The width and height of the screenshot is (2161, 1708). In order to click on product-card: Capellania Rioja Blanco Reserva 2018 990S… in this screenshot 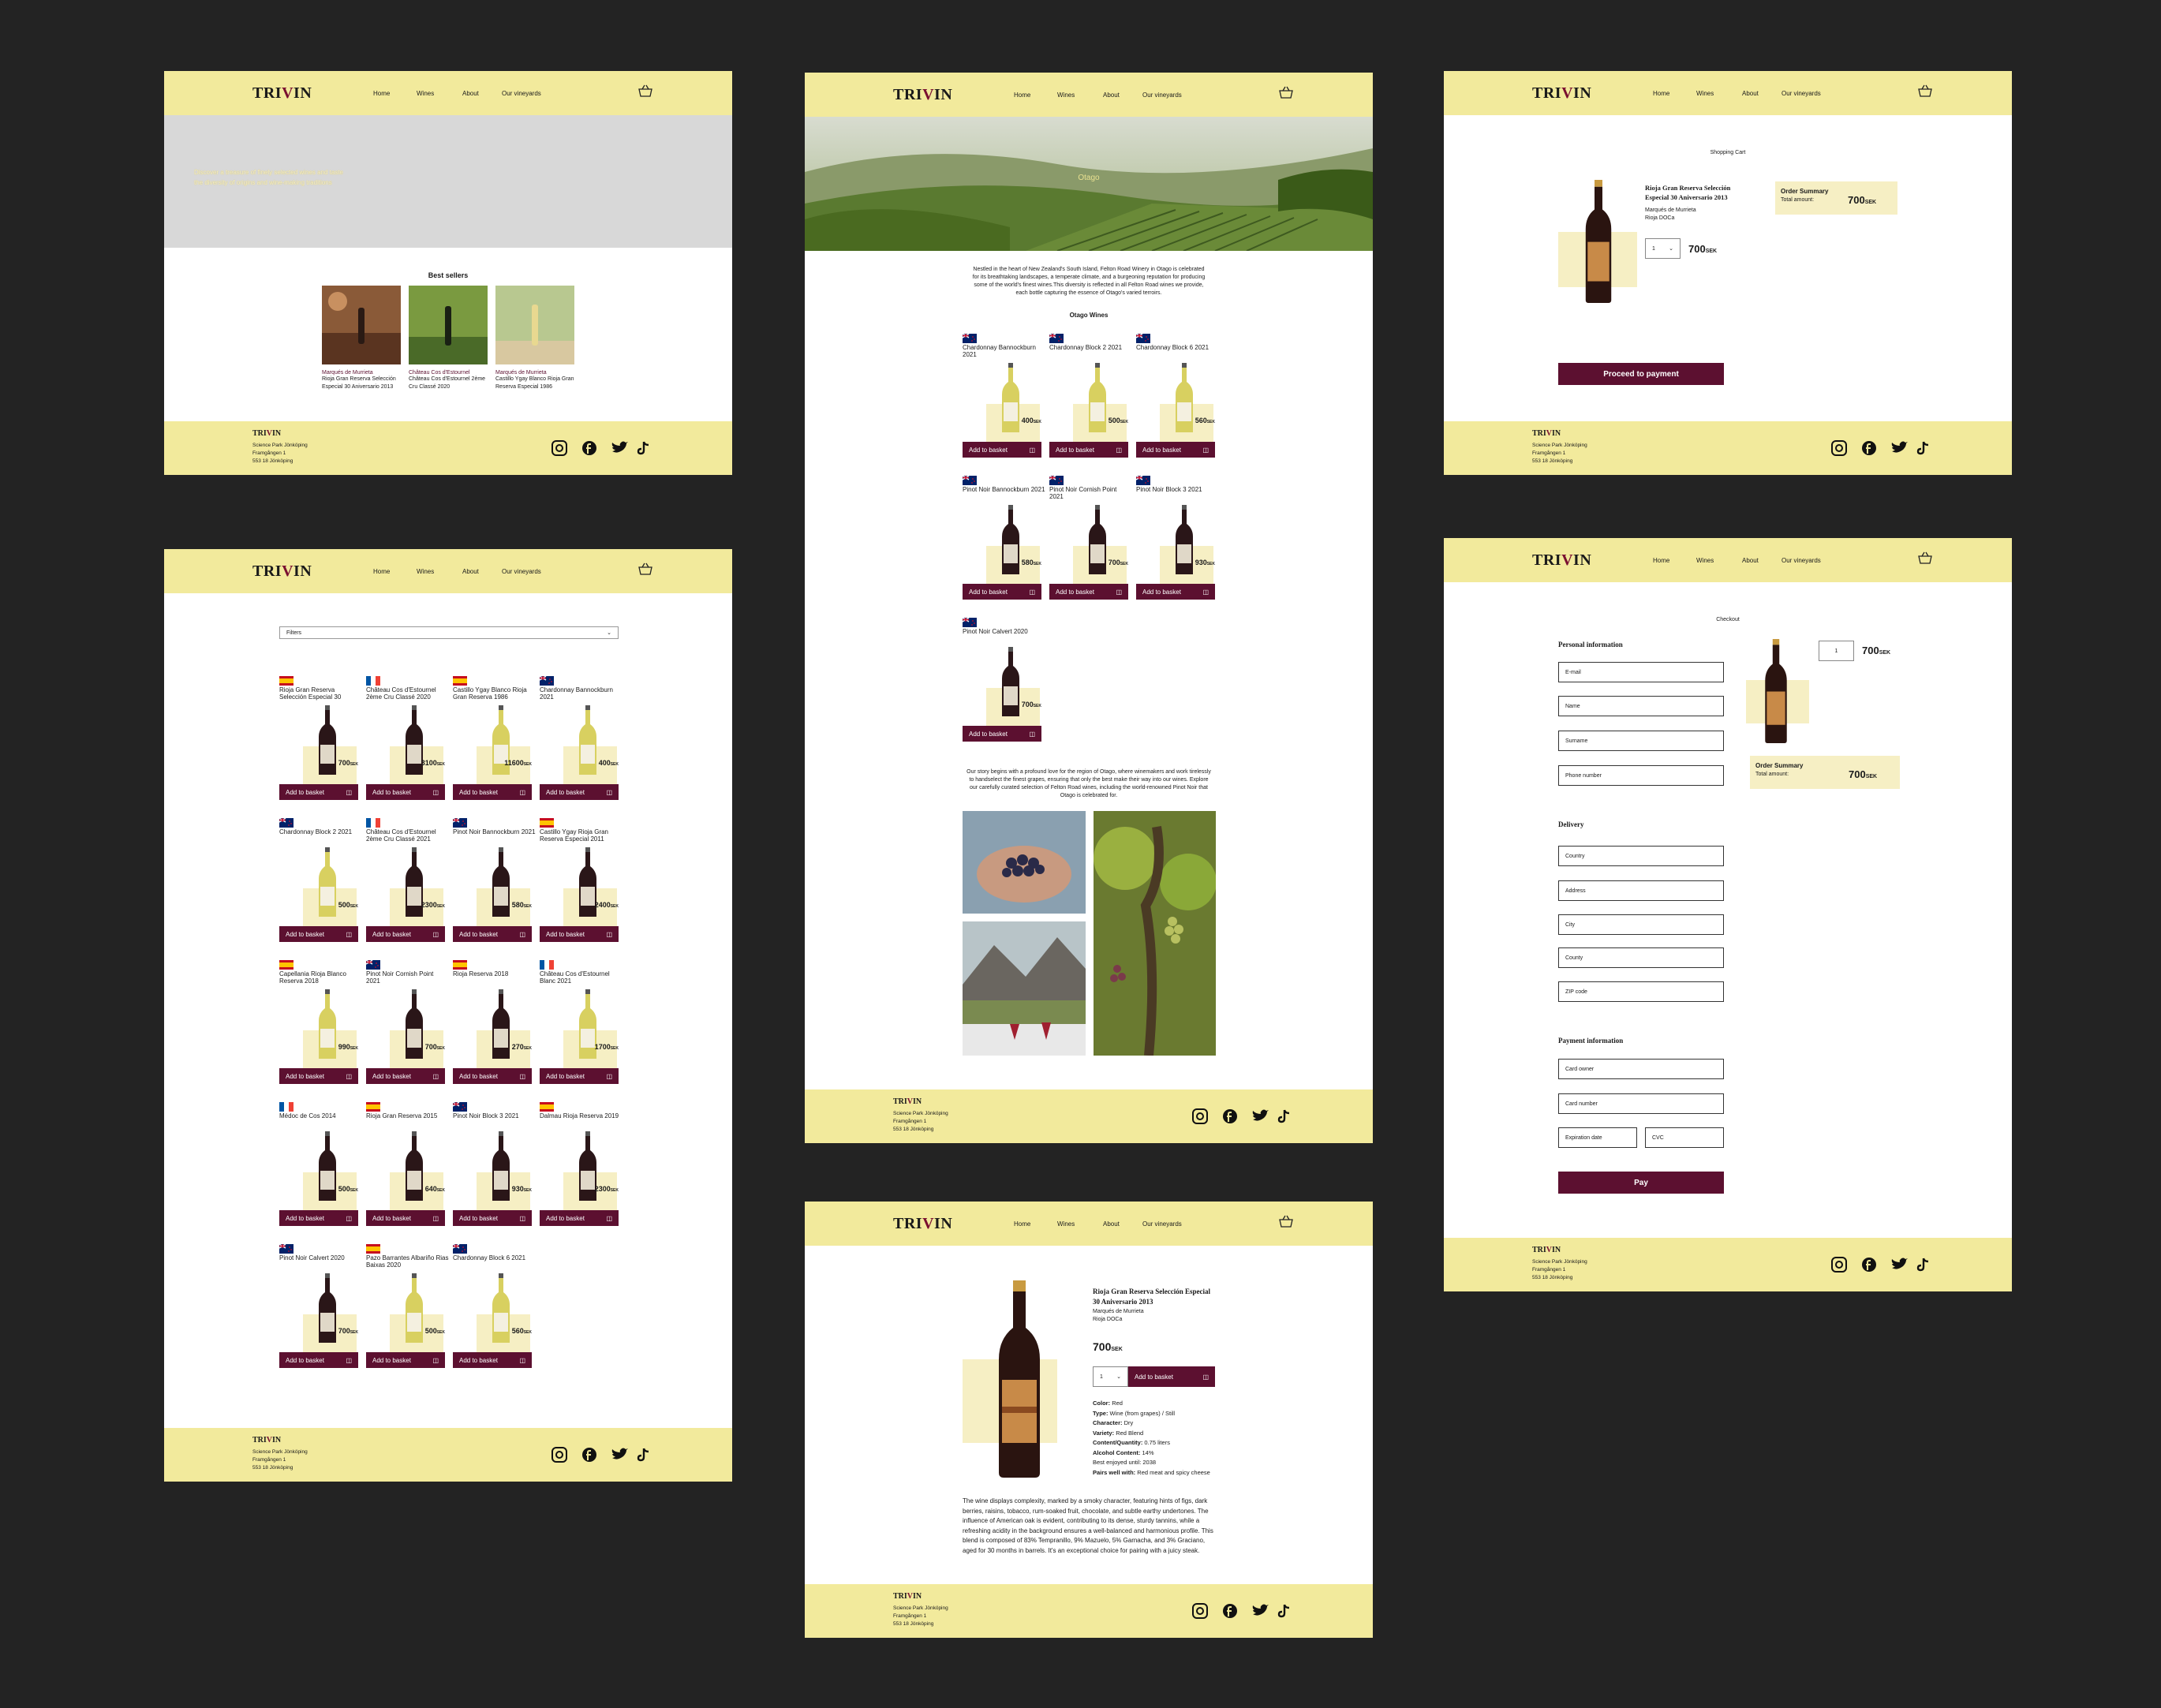, I will do `click(318, 1024)`.